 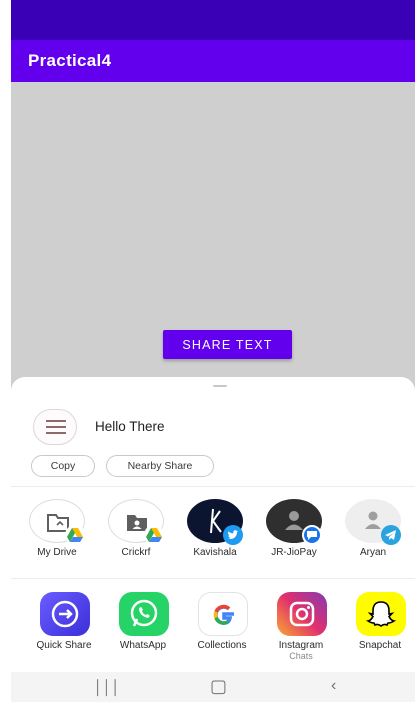 I want to click on direct-target-aryan: Aryan, so click(x=373, y=528).